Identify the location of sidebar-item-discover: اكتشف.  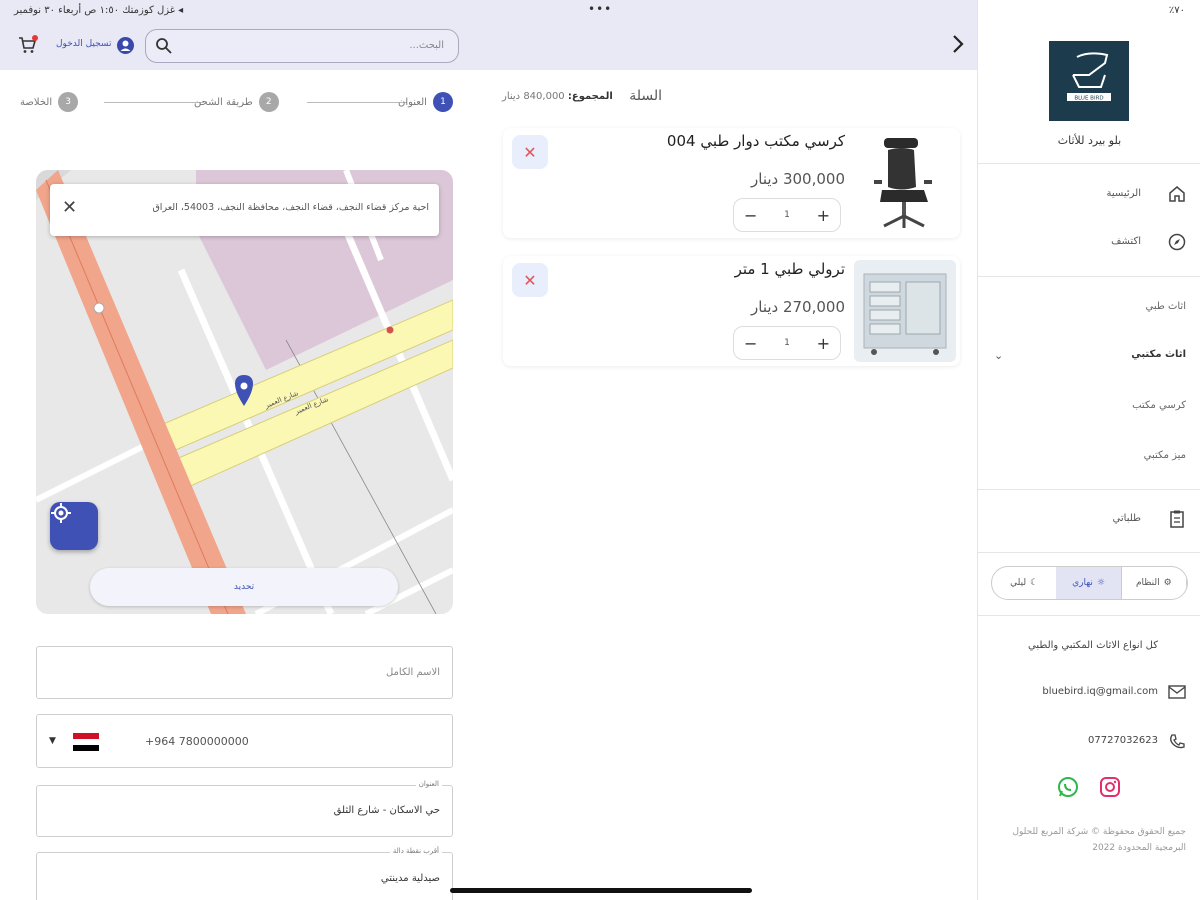
(1089, 243).